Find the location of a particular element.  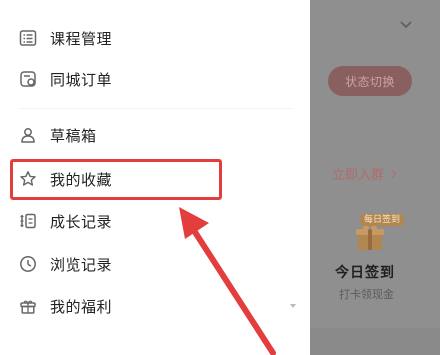

cutoff-item-fragment is located at coordinates (155, 9).